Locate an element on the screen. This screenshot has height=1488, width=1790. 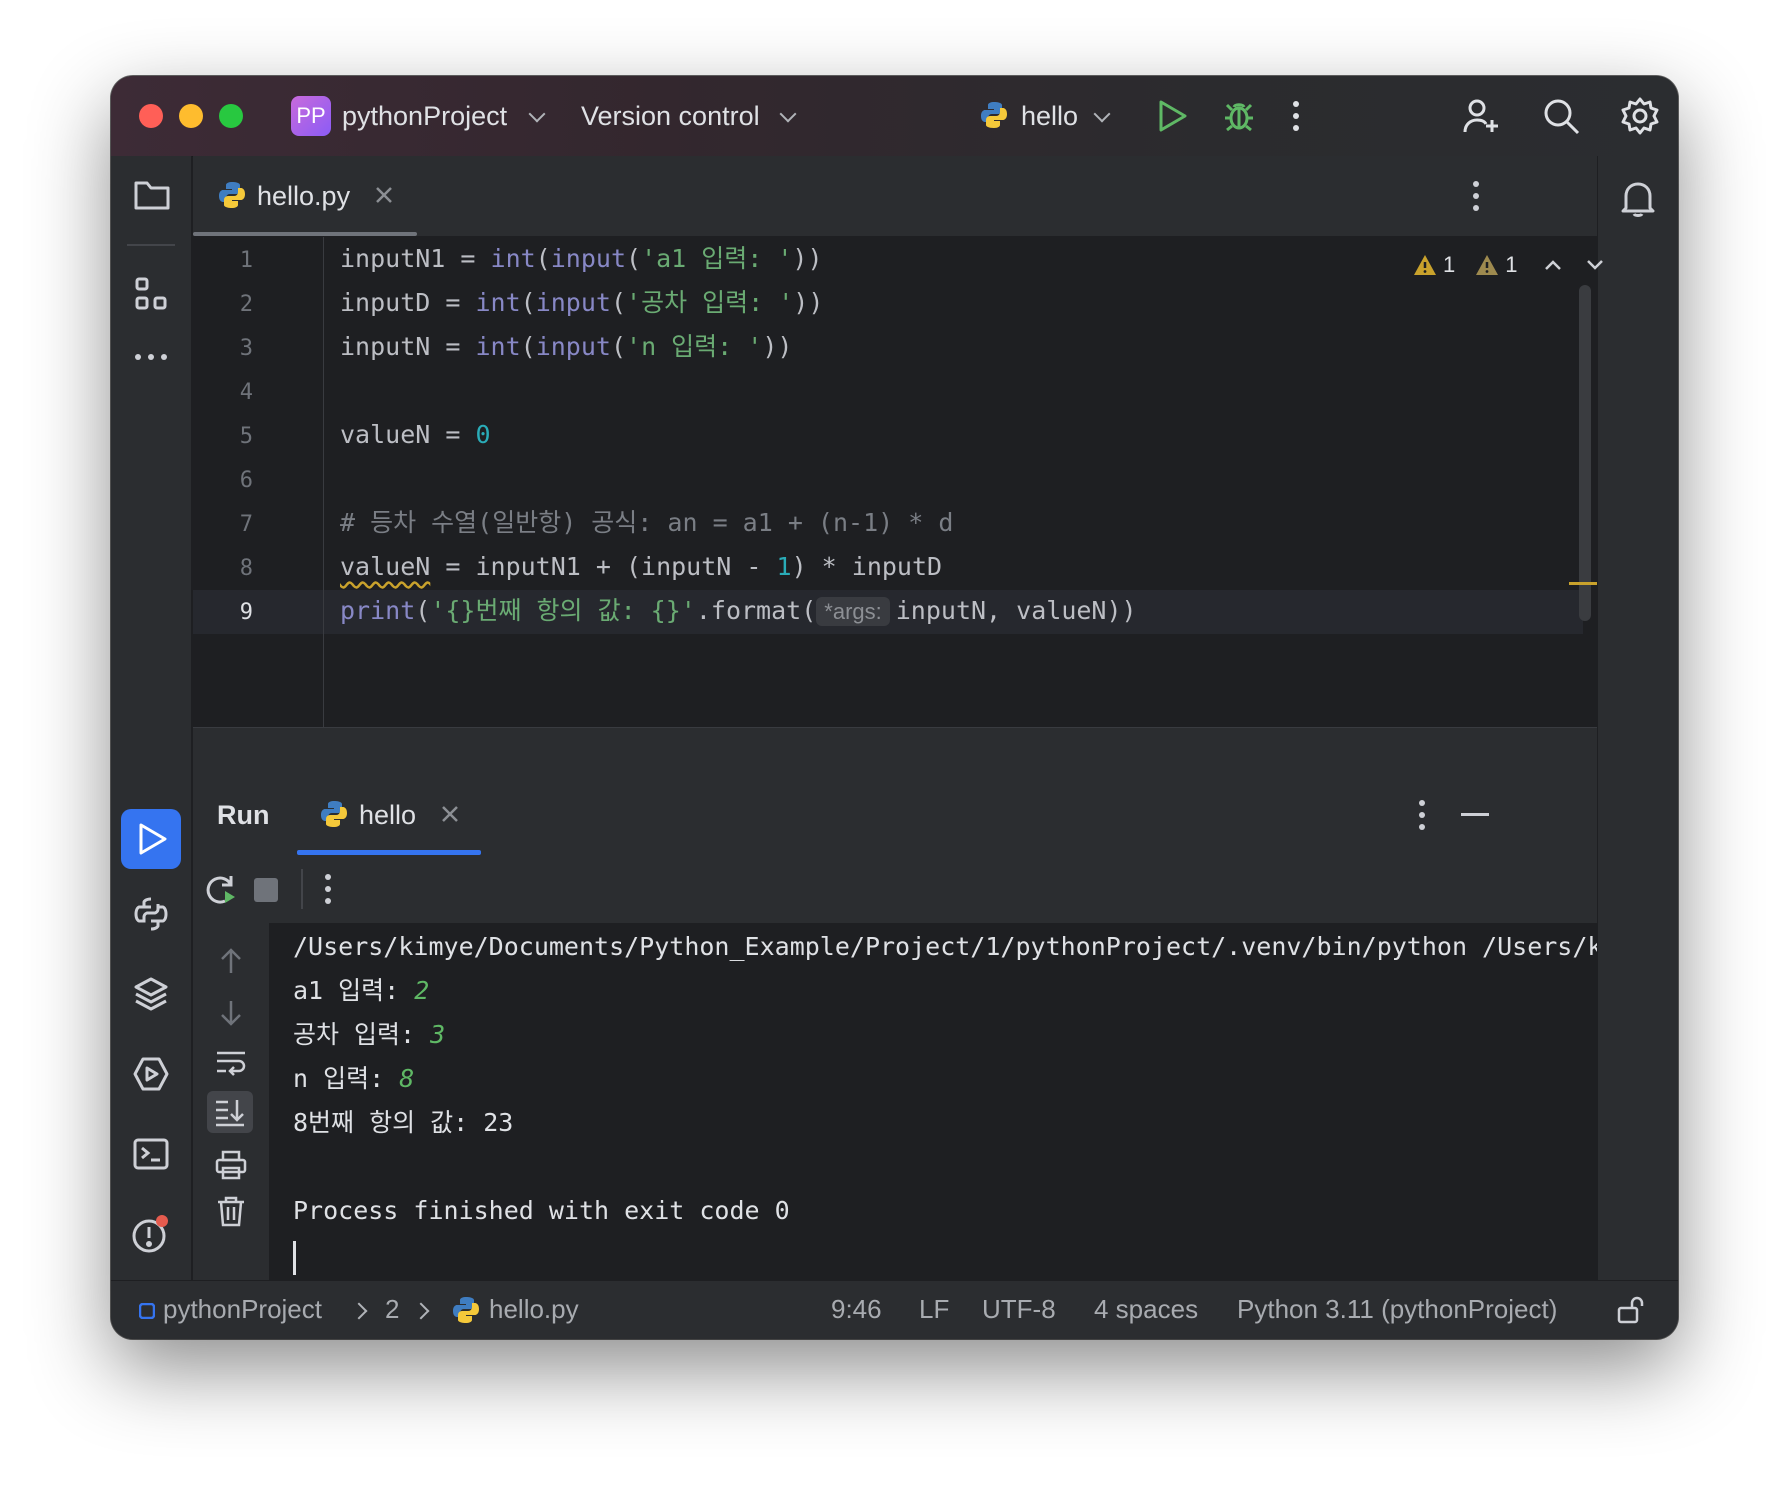
active-tab-indicator is located at coordinates (305, 234).